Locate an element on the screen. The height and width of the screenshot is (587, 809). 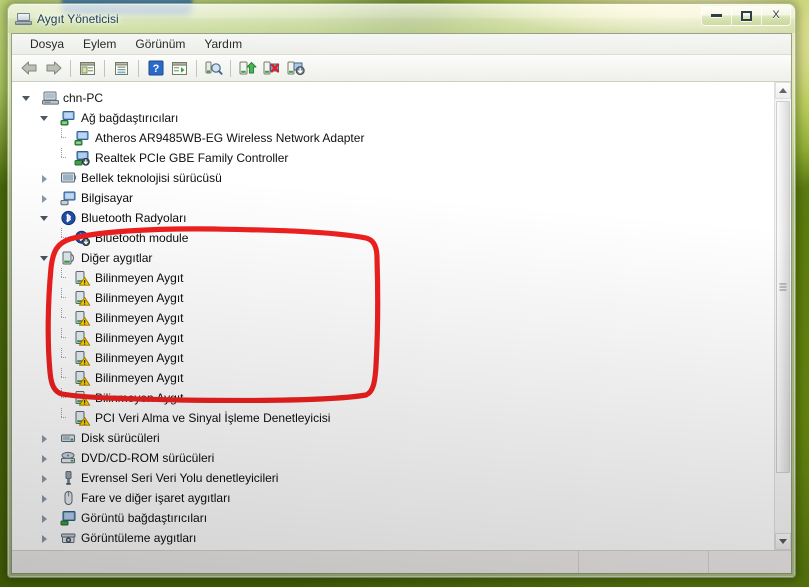
display-adapter-icon is located at coordinates (68, 518).